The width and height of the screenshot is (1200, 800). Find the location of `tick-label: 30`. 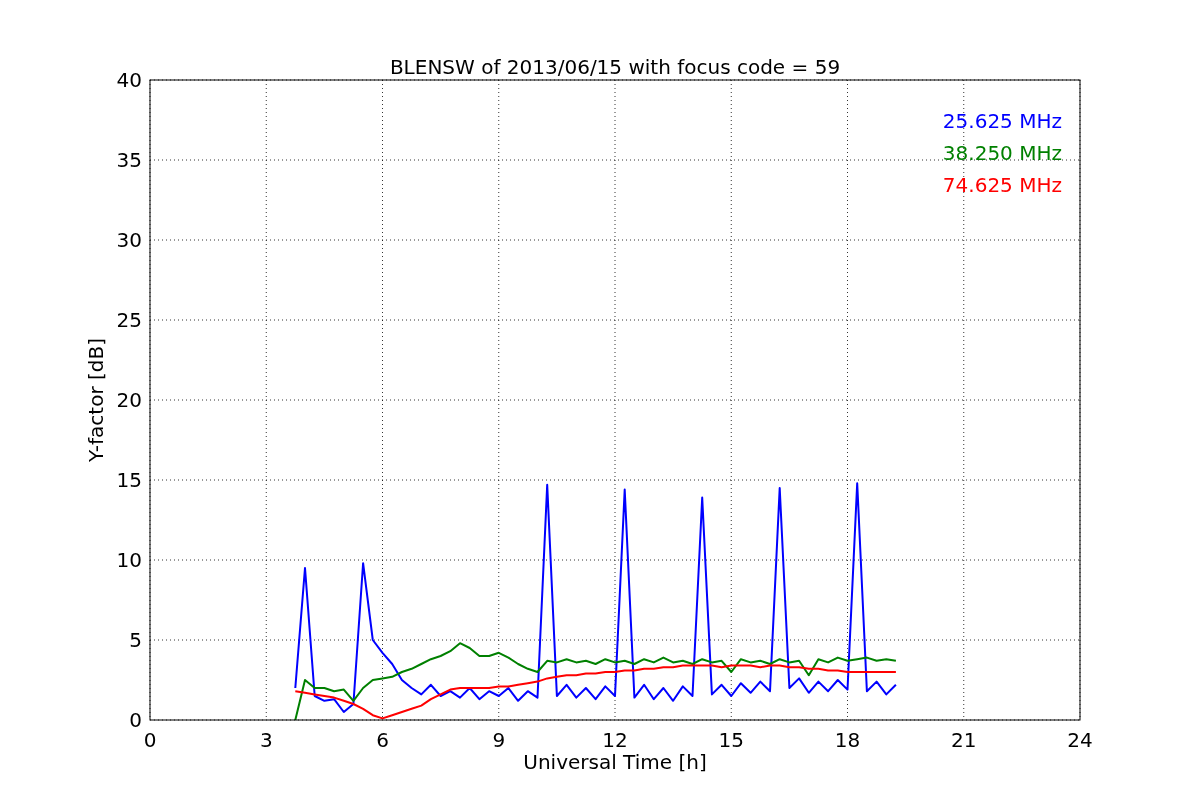

tick-label: 30 is located at coordinates (129, 240).